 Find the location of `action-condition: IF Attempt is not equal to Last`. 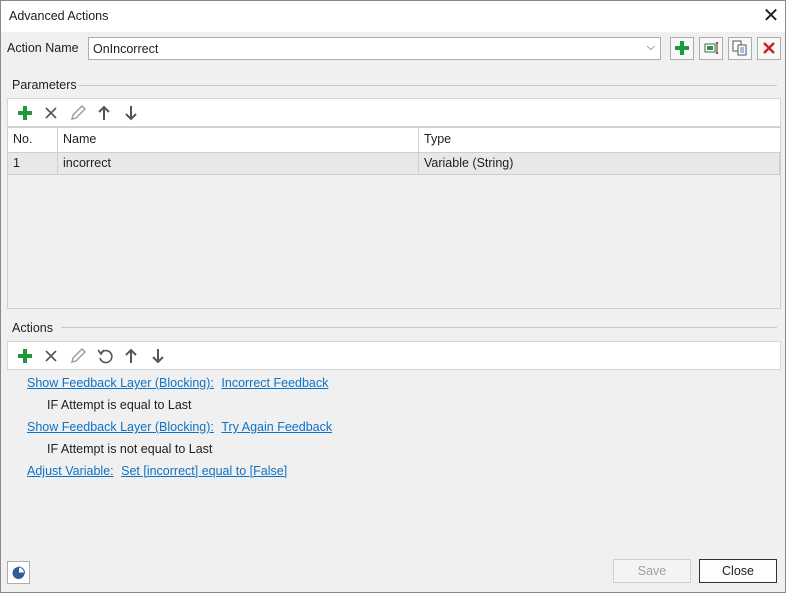

action-condition: IF Attempt is not equal to Last is located at coordinates (130, 449).